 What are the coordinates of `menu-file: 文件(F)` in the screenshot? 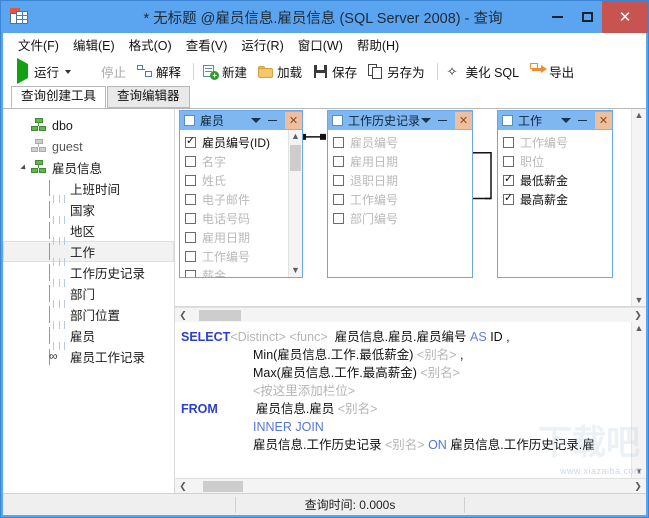 It's located at (38, 44).